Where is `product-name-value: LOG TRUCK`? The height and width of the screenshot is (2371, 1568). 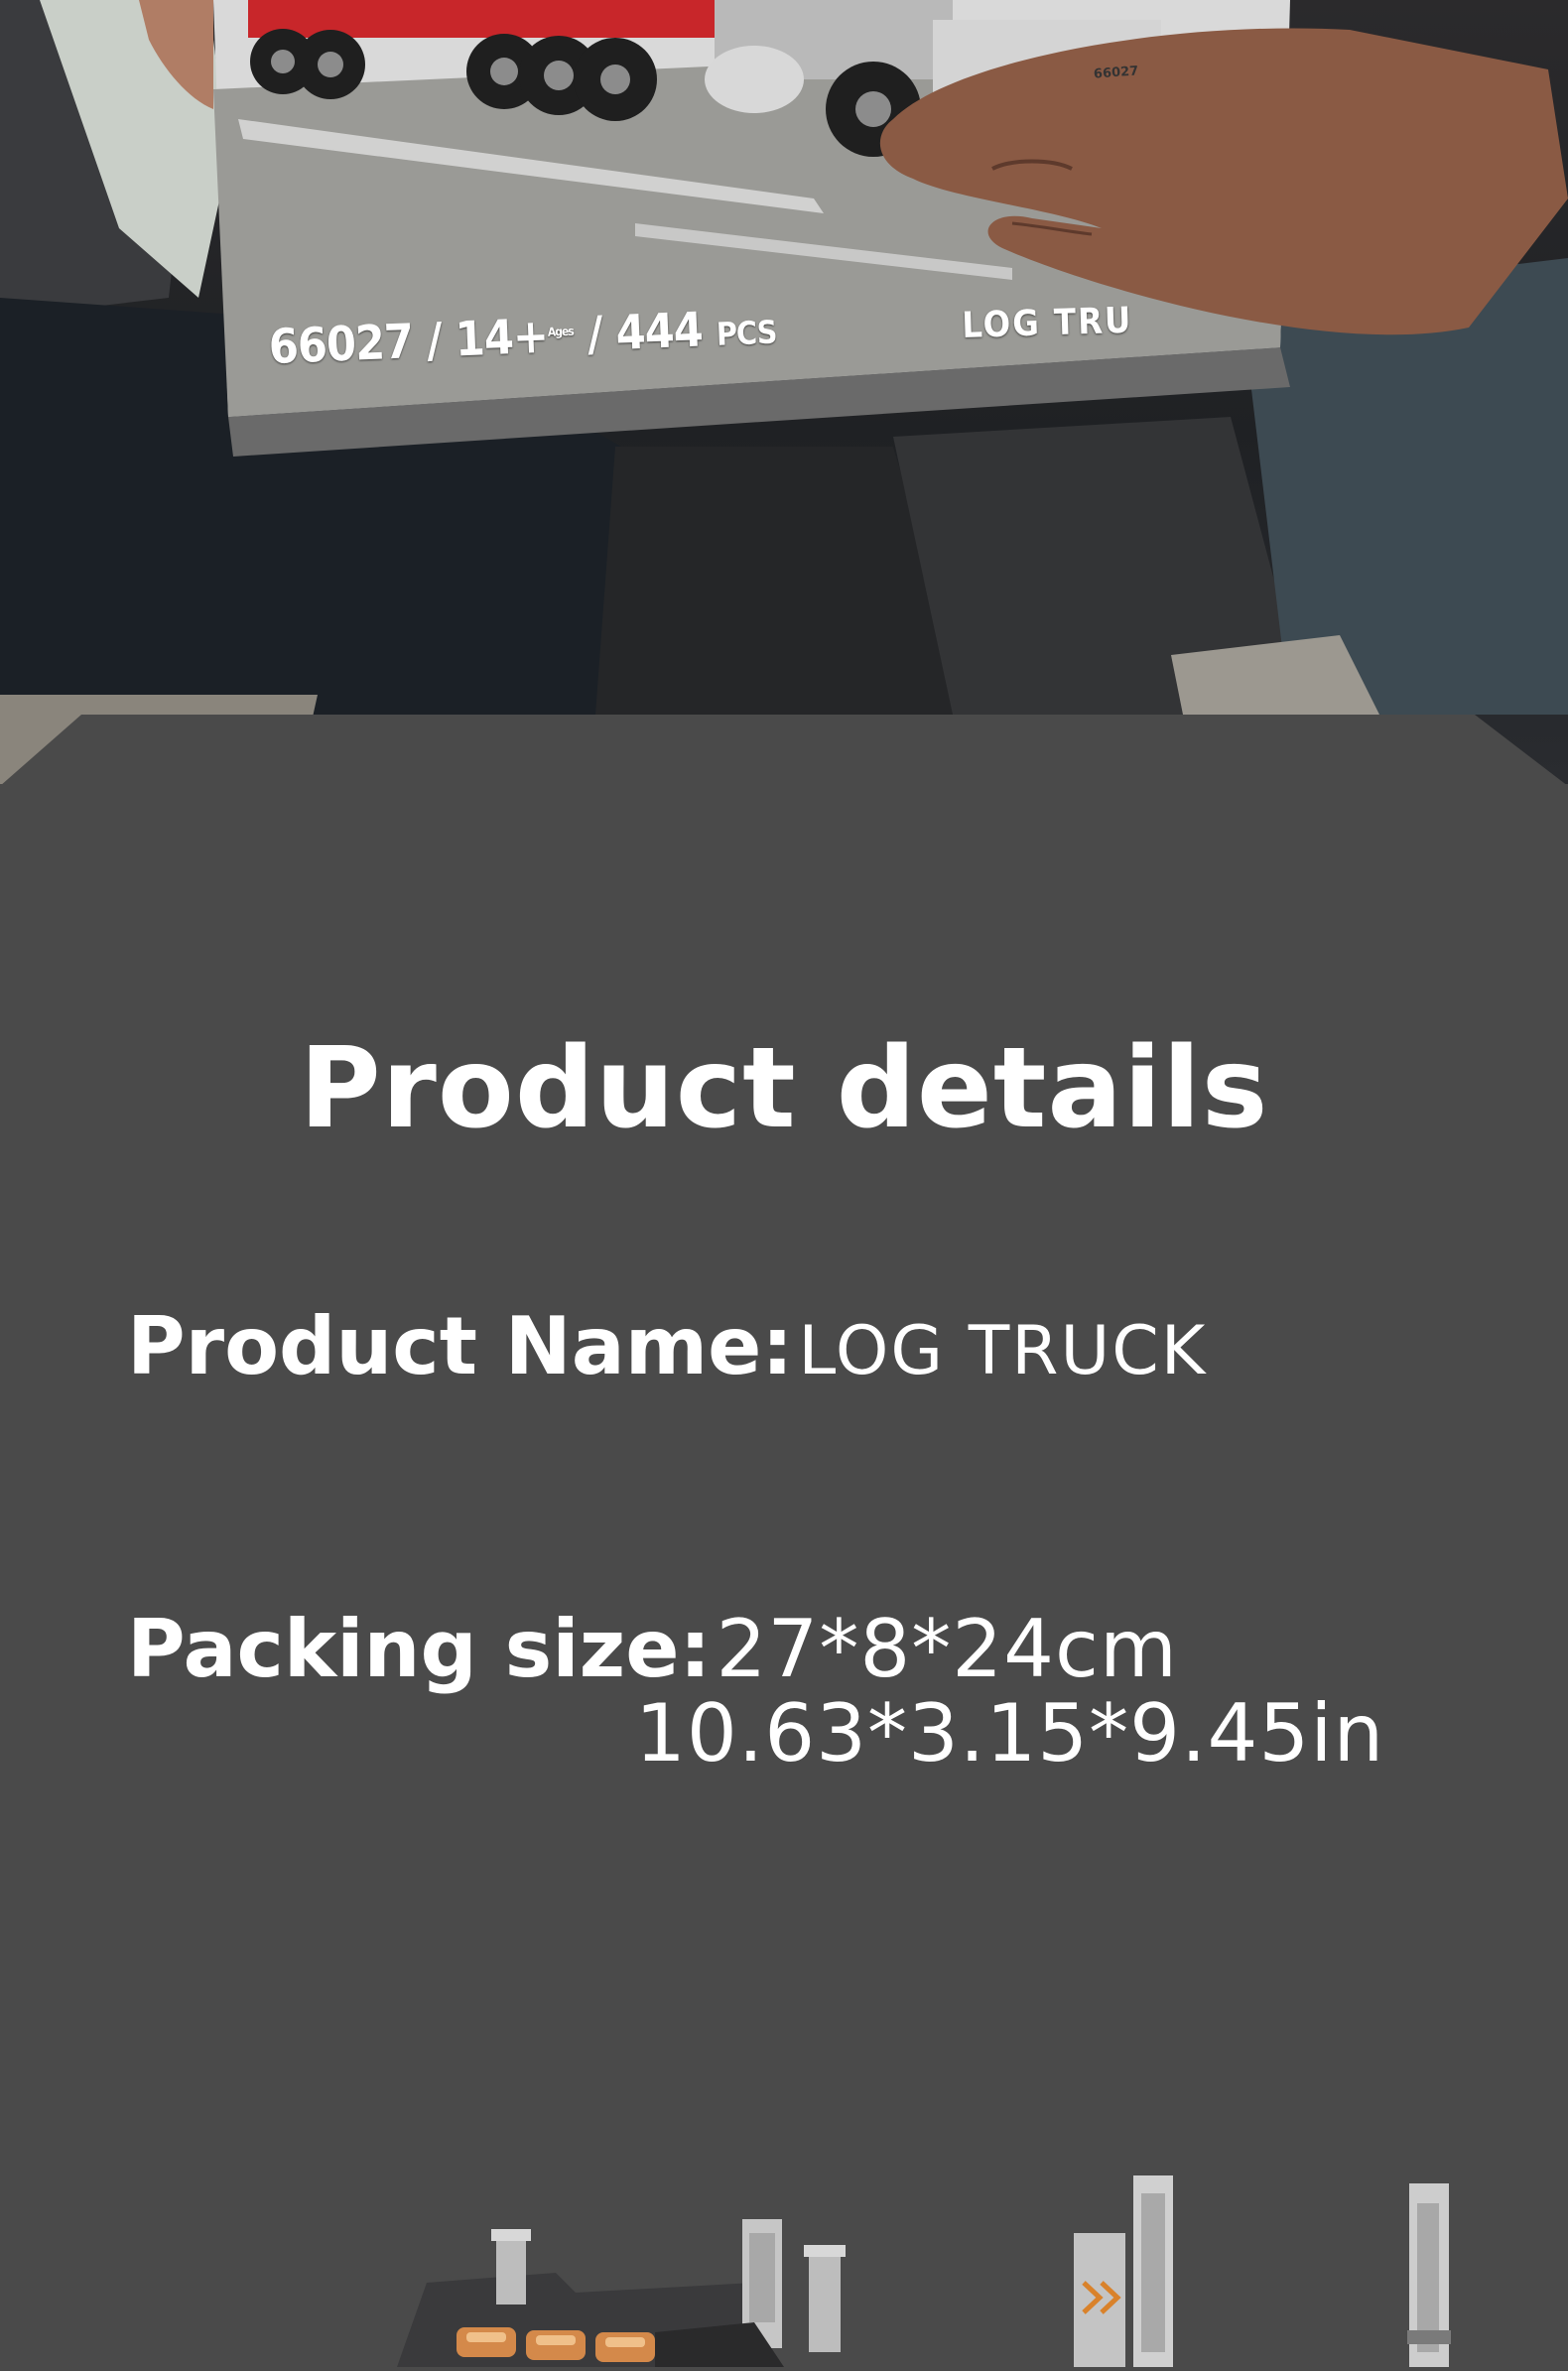 product-name-value: LOG TRUCK is located at coordinates (1003, 1351).